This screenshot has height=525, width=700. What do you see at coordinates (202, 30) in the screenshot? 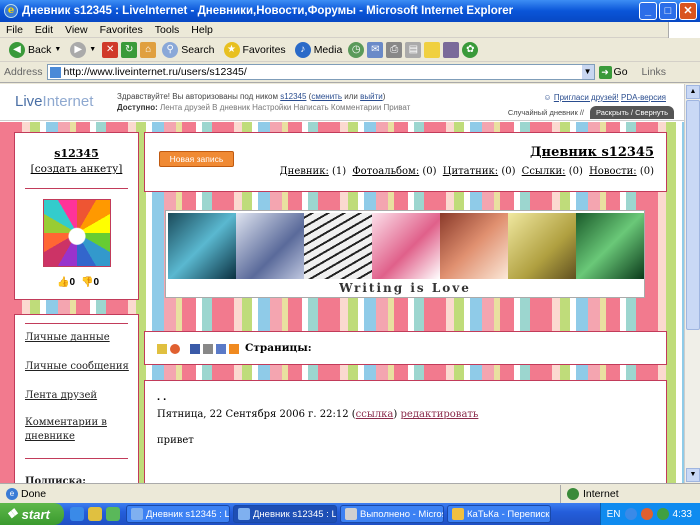
I see `menu-help: Help` at bounding box center [202, 30].